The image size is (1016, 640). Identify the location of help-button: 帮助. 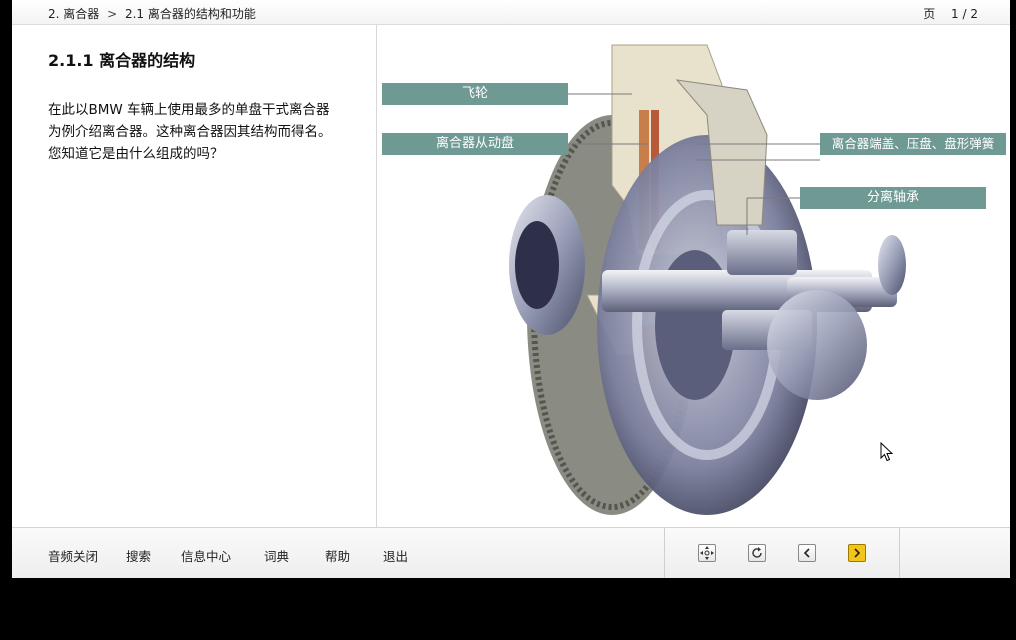
(337, 555).